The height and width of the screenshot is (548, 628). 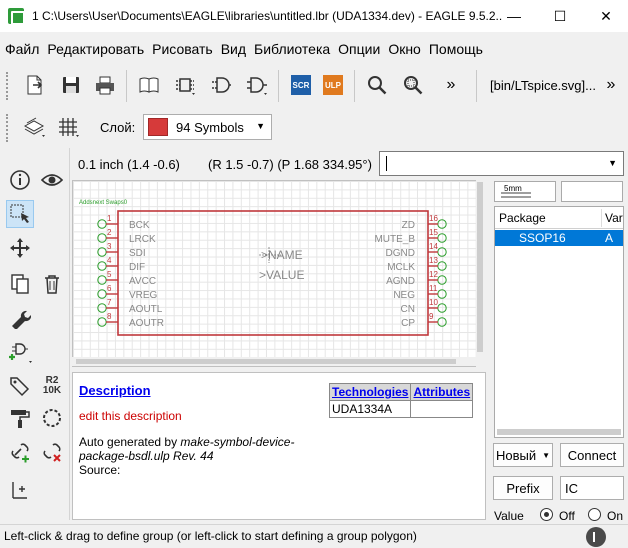 What do you see at coordinates (282, 255) in the screenshot?
I see `symbol-name-text: >NAME` at bounding box center [282, 255].